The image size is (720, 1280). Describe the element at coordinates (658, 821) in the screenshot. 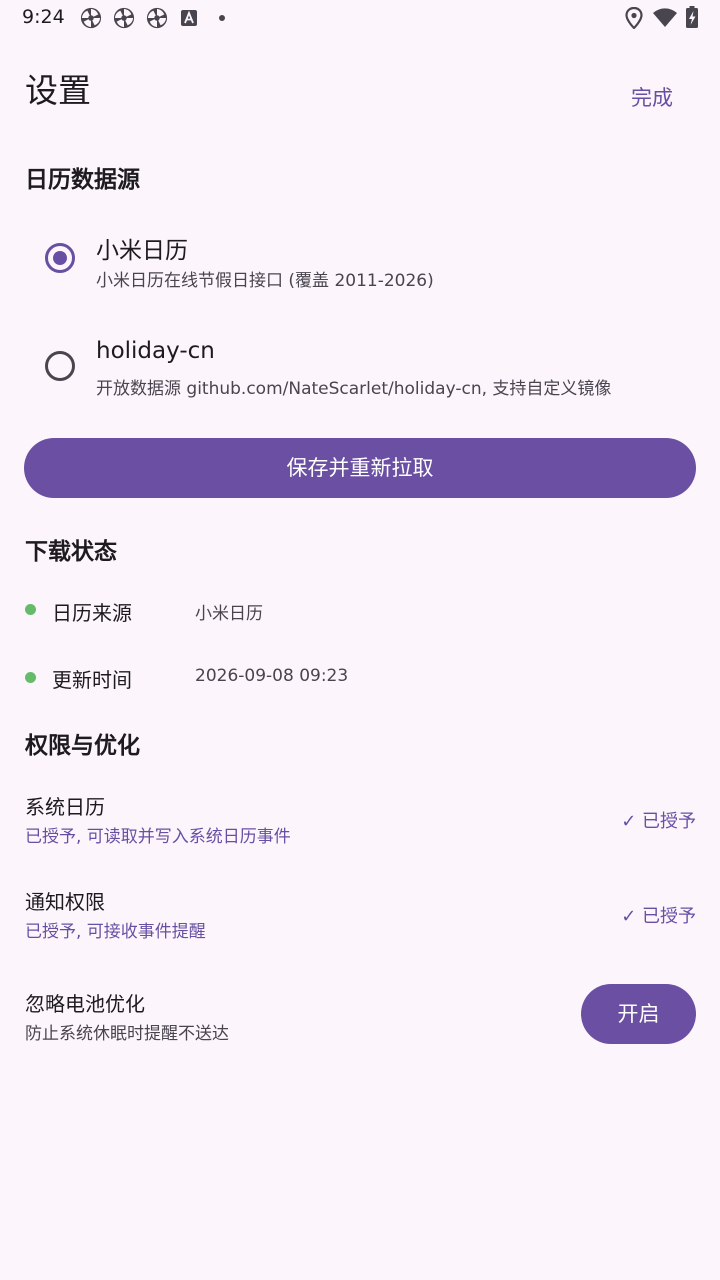

I see `perm-state-system-calendar: ✓ 已授予` at that location.